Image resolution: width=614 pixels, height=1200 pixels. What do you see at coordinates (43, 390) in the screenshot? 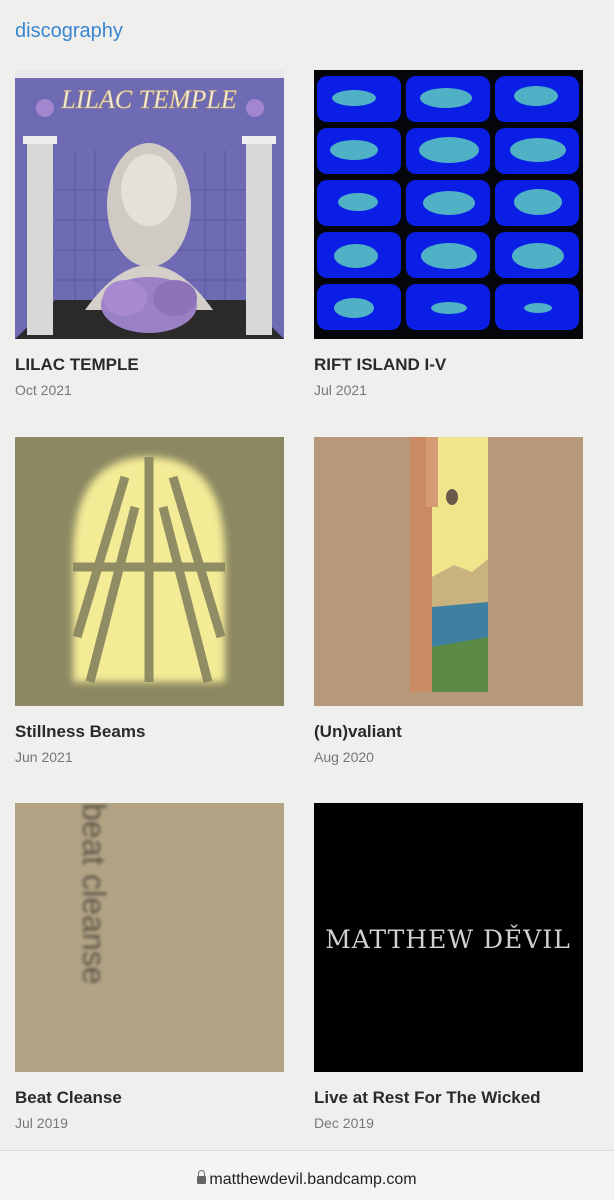
I see `album-date: Oct 2021` at bounding box center [43, 390].